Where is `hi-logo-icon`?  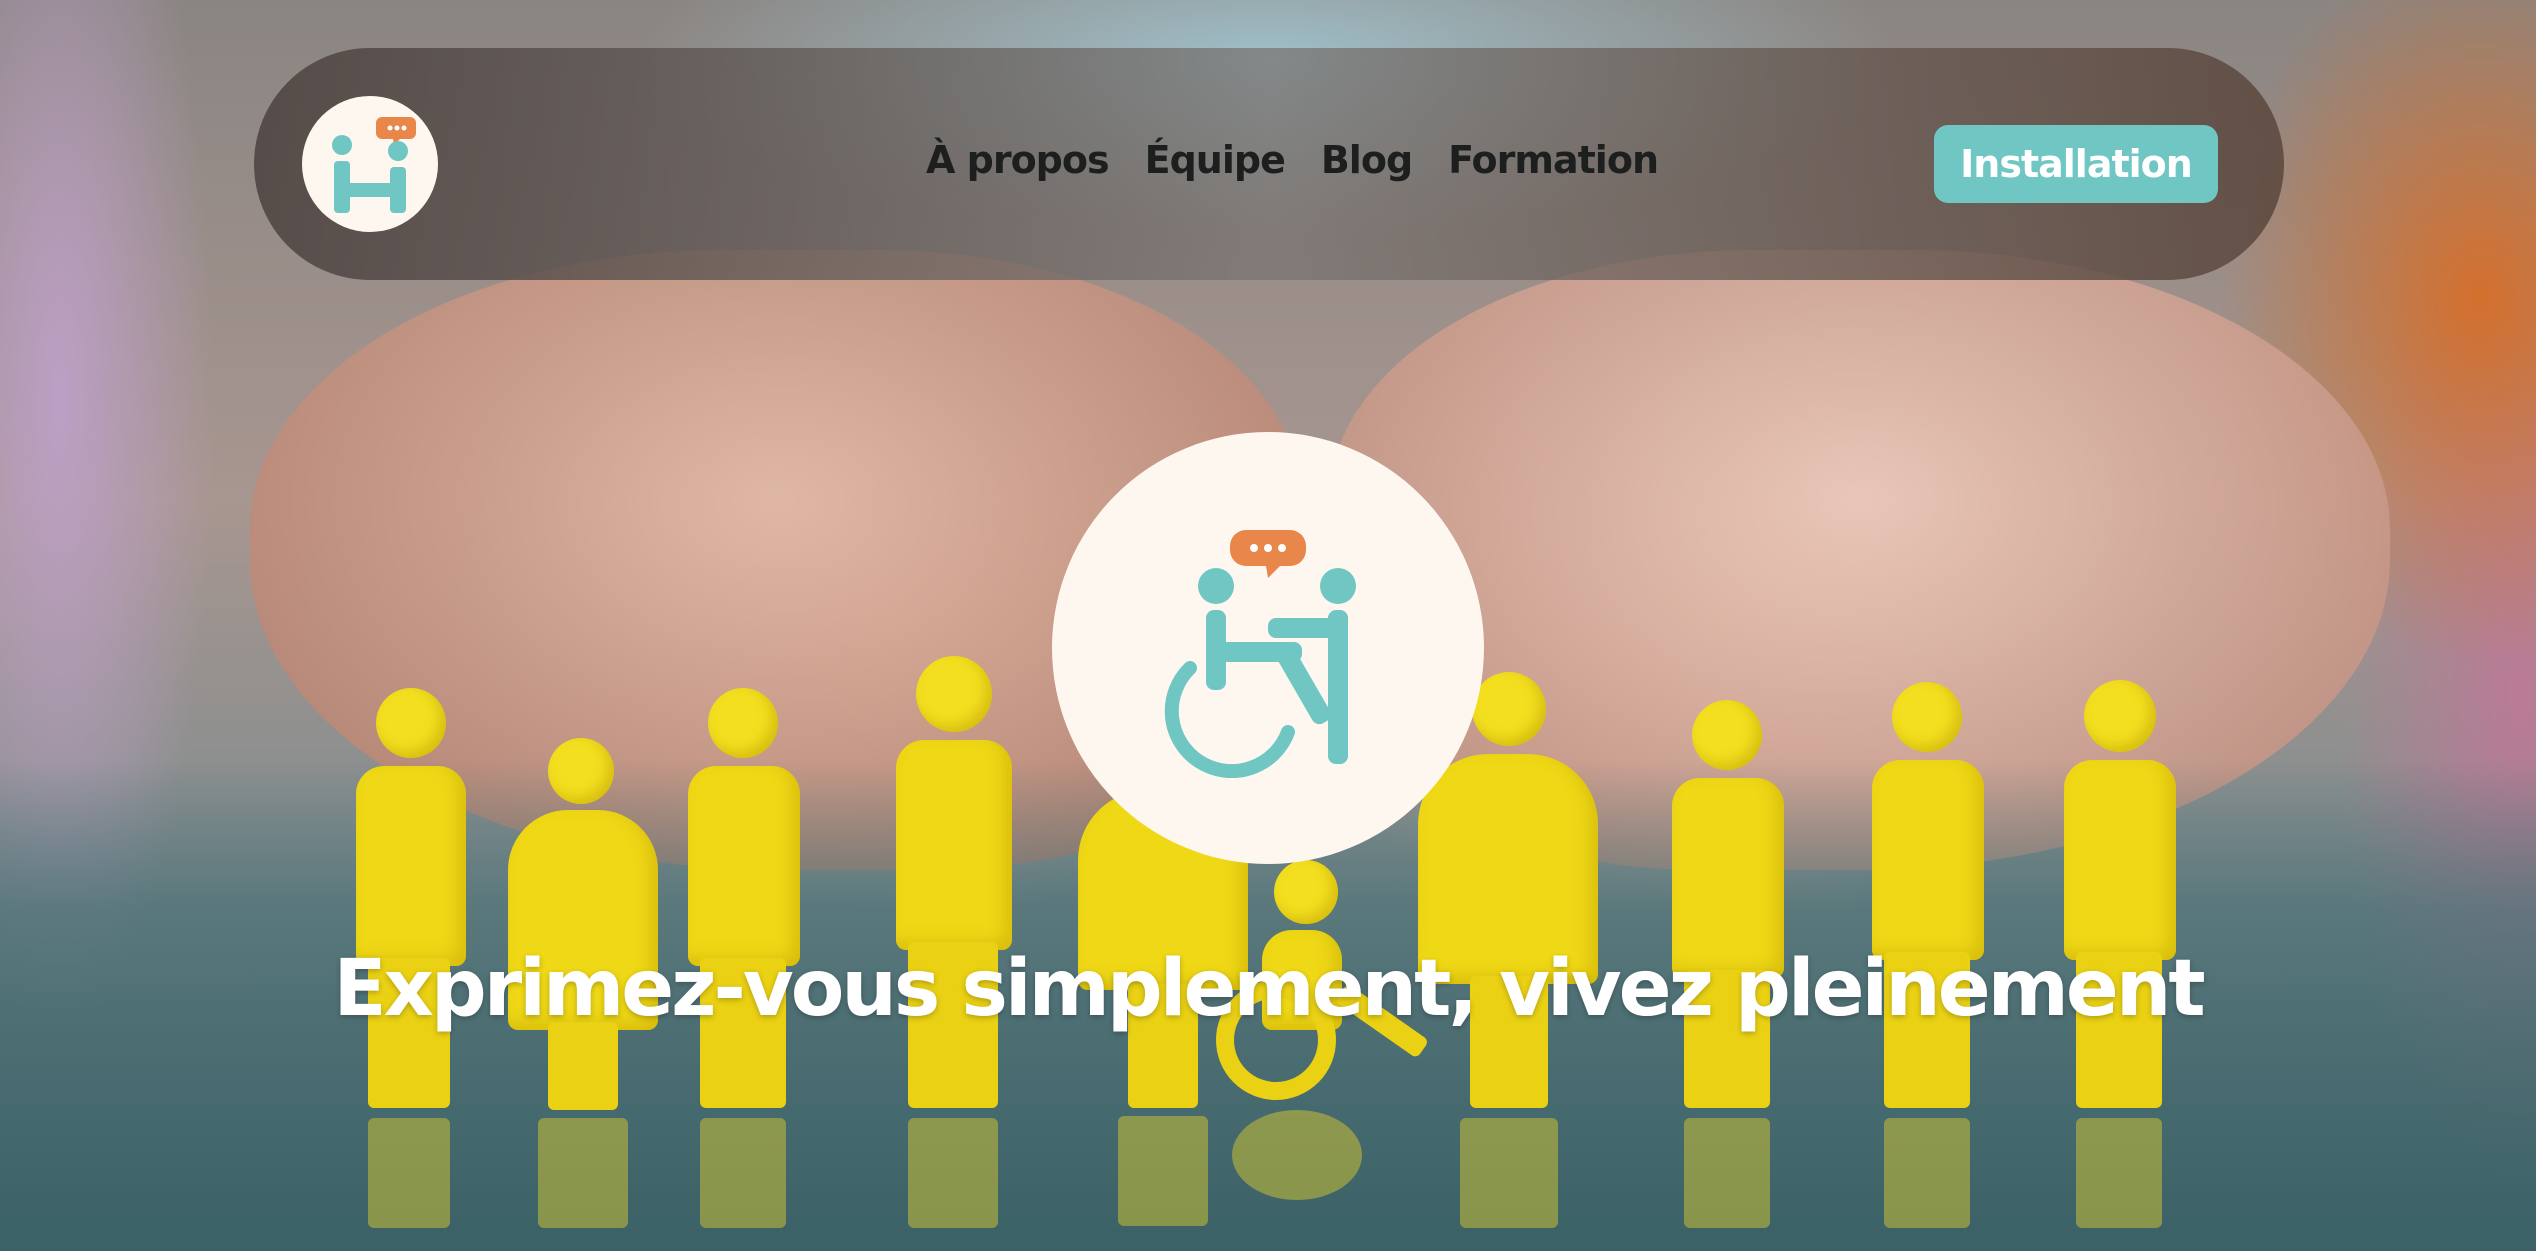 hi-logo-icon is located at coordinates (374, 165).